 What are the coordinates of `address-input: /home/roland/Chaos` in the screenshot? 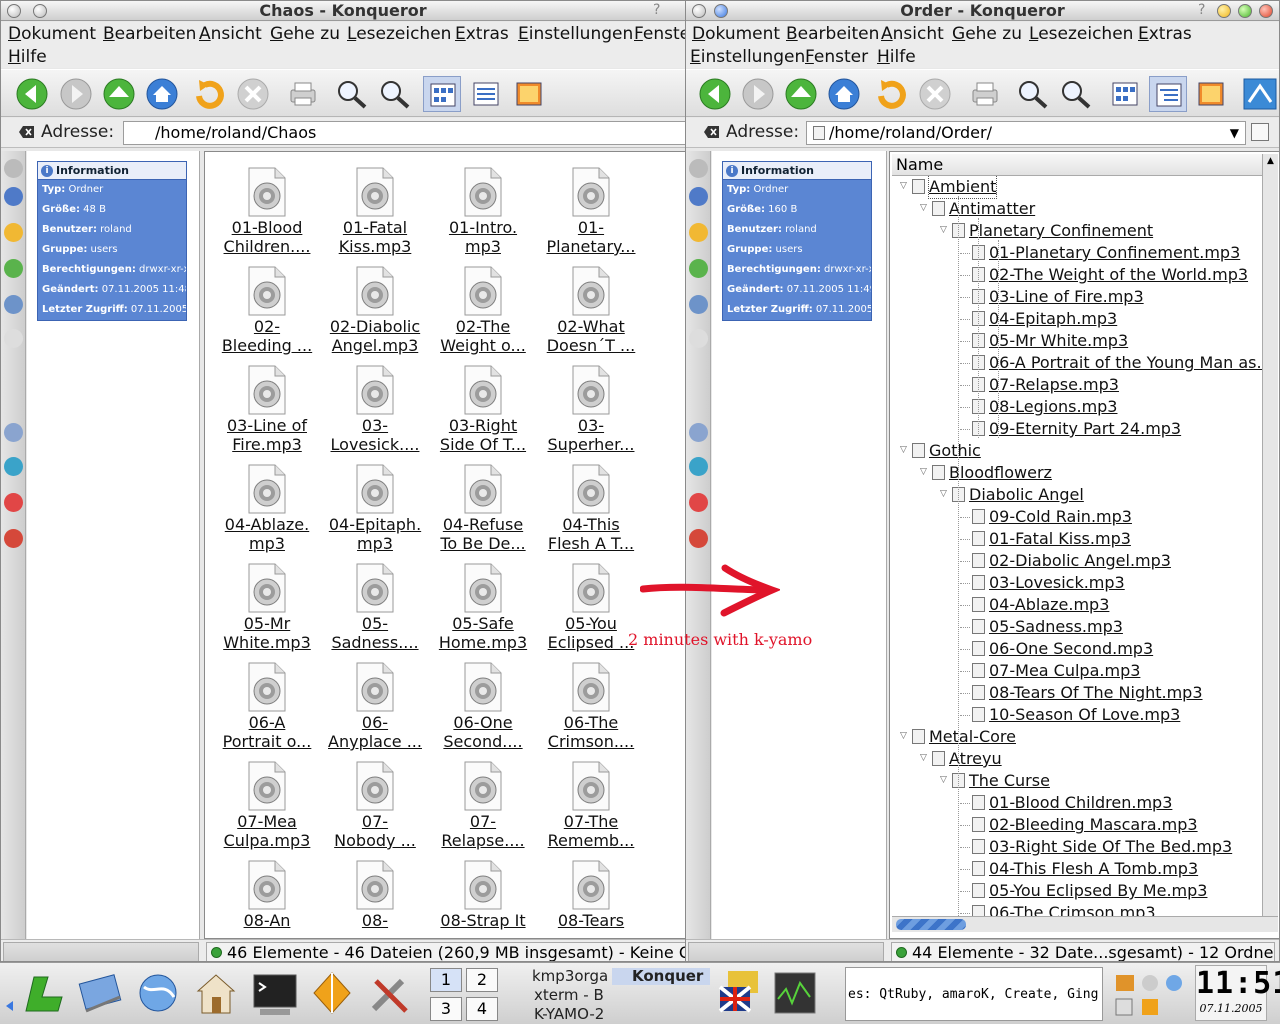 It's located at (404, 133).